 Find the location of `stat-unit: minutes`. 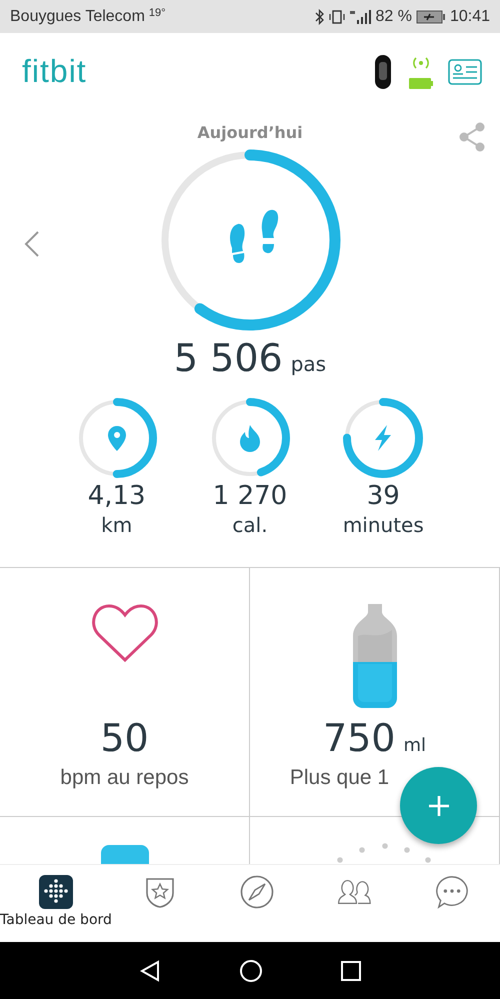

stat-unit: minutes is located at coordinates (383, 525).